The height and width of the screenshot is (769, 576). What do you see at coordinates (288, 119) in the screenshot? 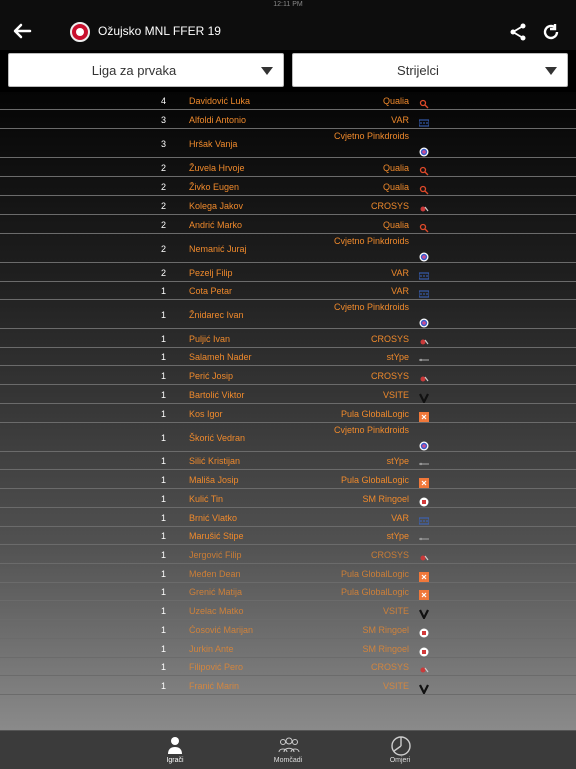
I see `scorer-row: 3 Alfoldi Antonio VAR` at bounding box center [288, 119].